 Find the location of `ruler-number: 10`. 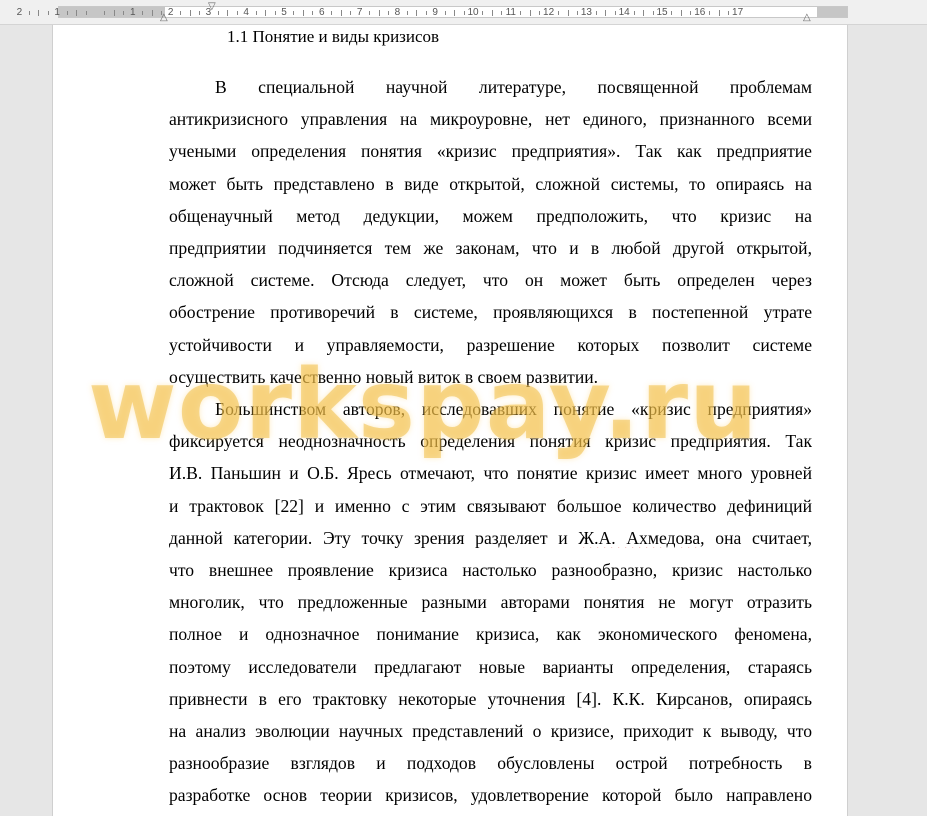

ruler-number: 10 is located at coordinates (473, 12).